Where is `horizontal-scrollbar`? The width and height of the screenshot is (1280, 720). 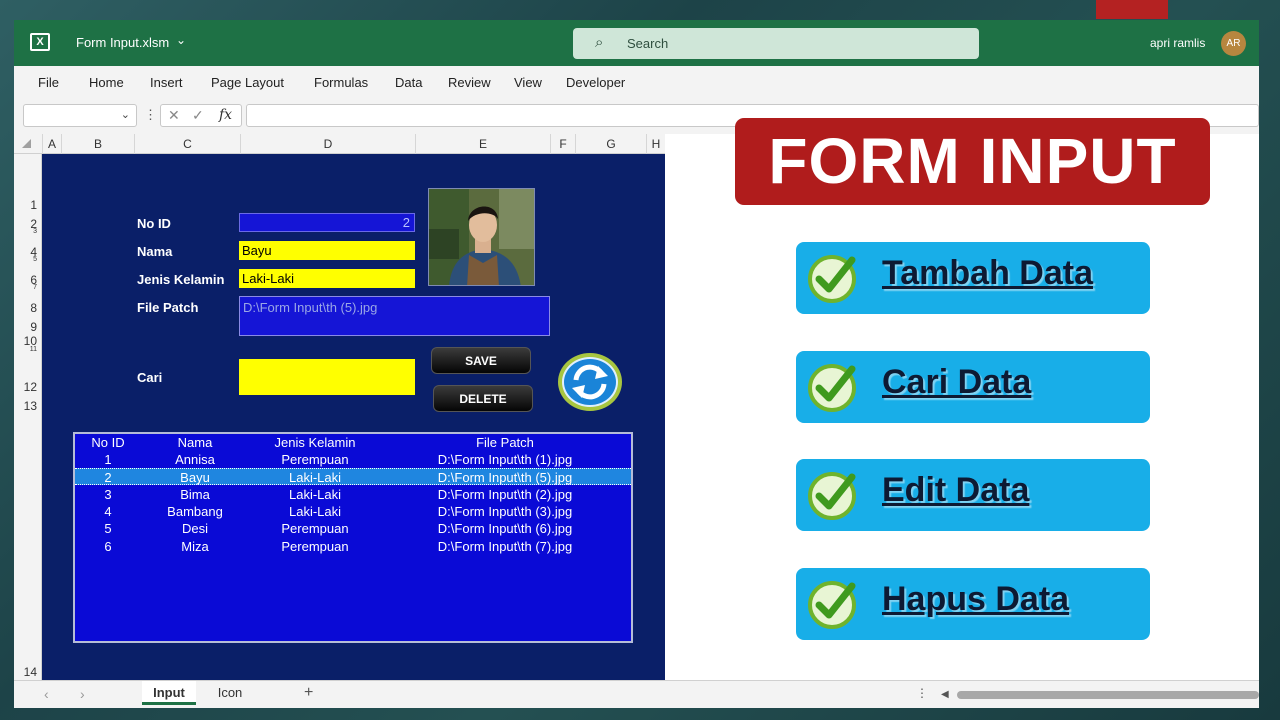 horizontal-scrollbar is located at coordinates (1108, 695).